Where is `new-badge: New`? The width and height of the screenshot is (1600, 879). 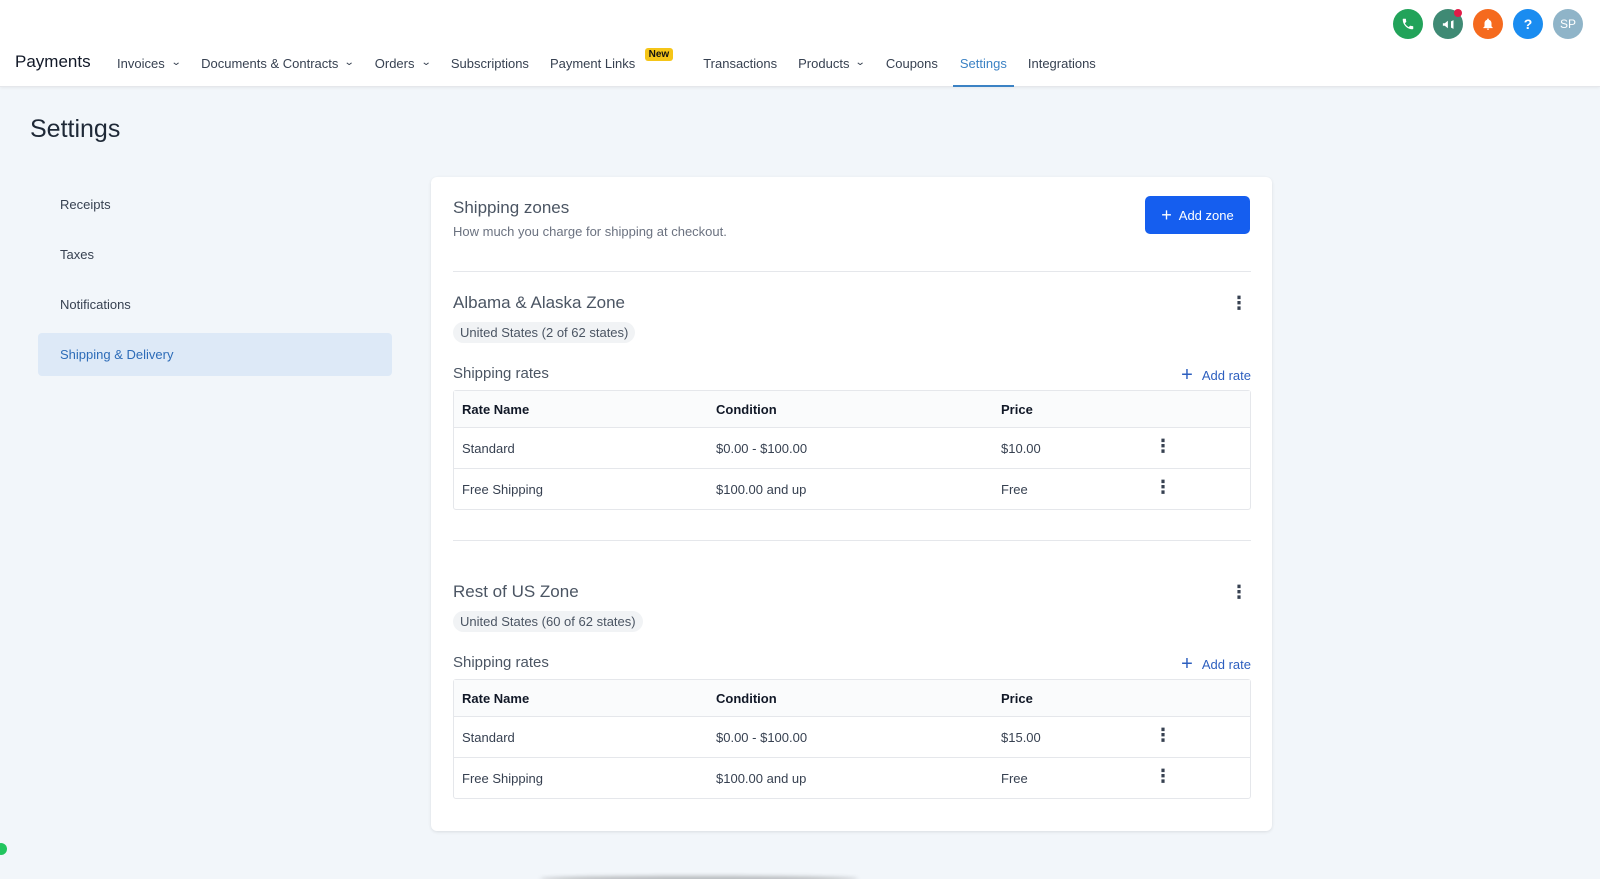 new-badge: New is located at coordinates (659, 54).